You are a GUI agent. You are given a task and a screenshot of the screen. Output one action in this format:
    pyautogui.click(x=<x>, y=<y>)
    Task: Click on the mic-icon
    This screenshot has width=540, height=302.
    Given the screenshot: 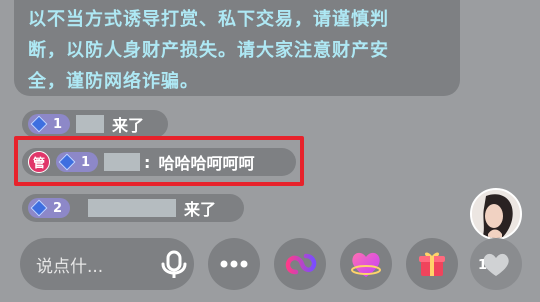 What is the action you would take?
    pyautogui.click(x=174, y=264)
    